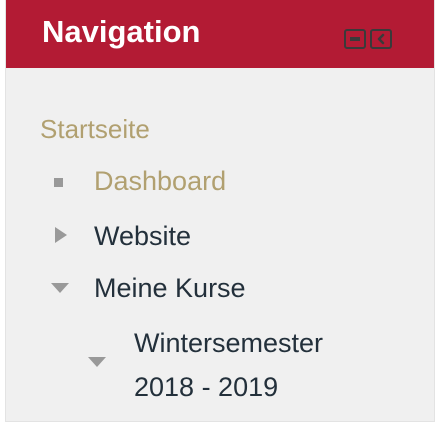  Describe the element at coordinates (264, 365) in the screenshot. I see `nav-item-wintersemester: Wintersemester 2018 - 2019` at that location.